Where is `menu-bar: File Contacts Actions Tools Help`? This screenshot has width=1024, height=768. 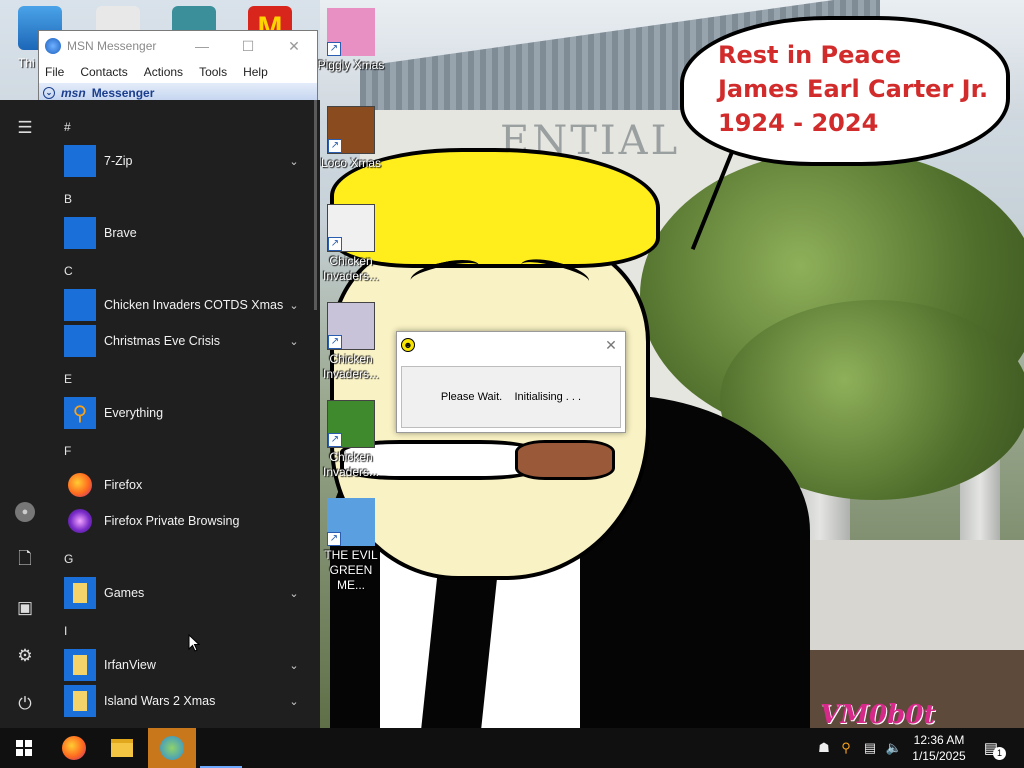
menu-bar: File Contacts Actions Tools Help is located at coordinates (178, 72).